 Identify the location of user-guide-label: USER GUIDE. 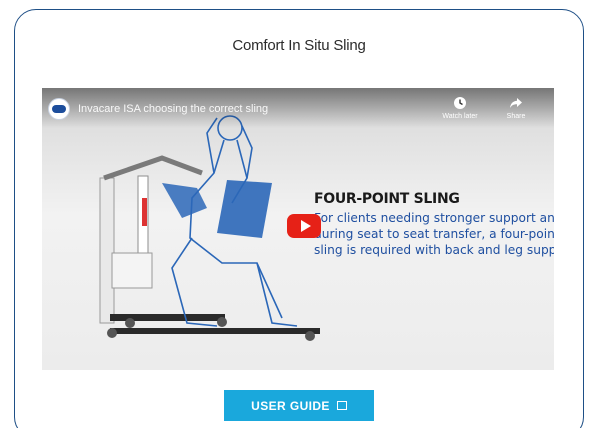
(290, 405).